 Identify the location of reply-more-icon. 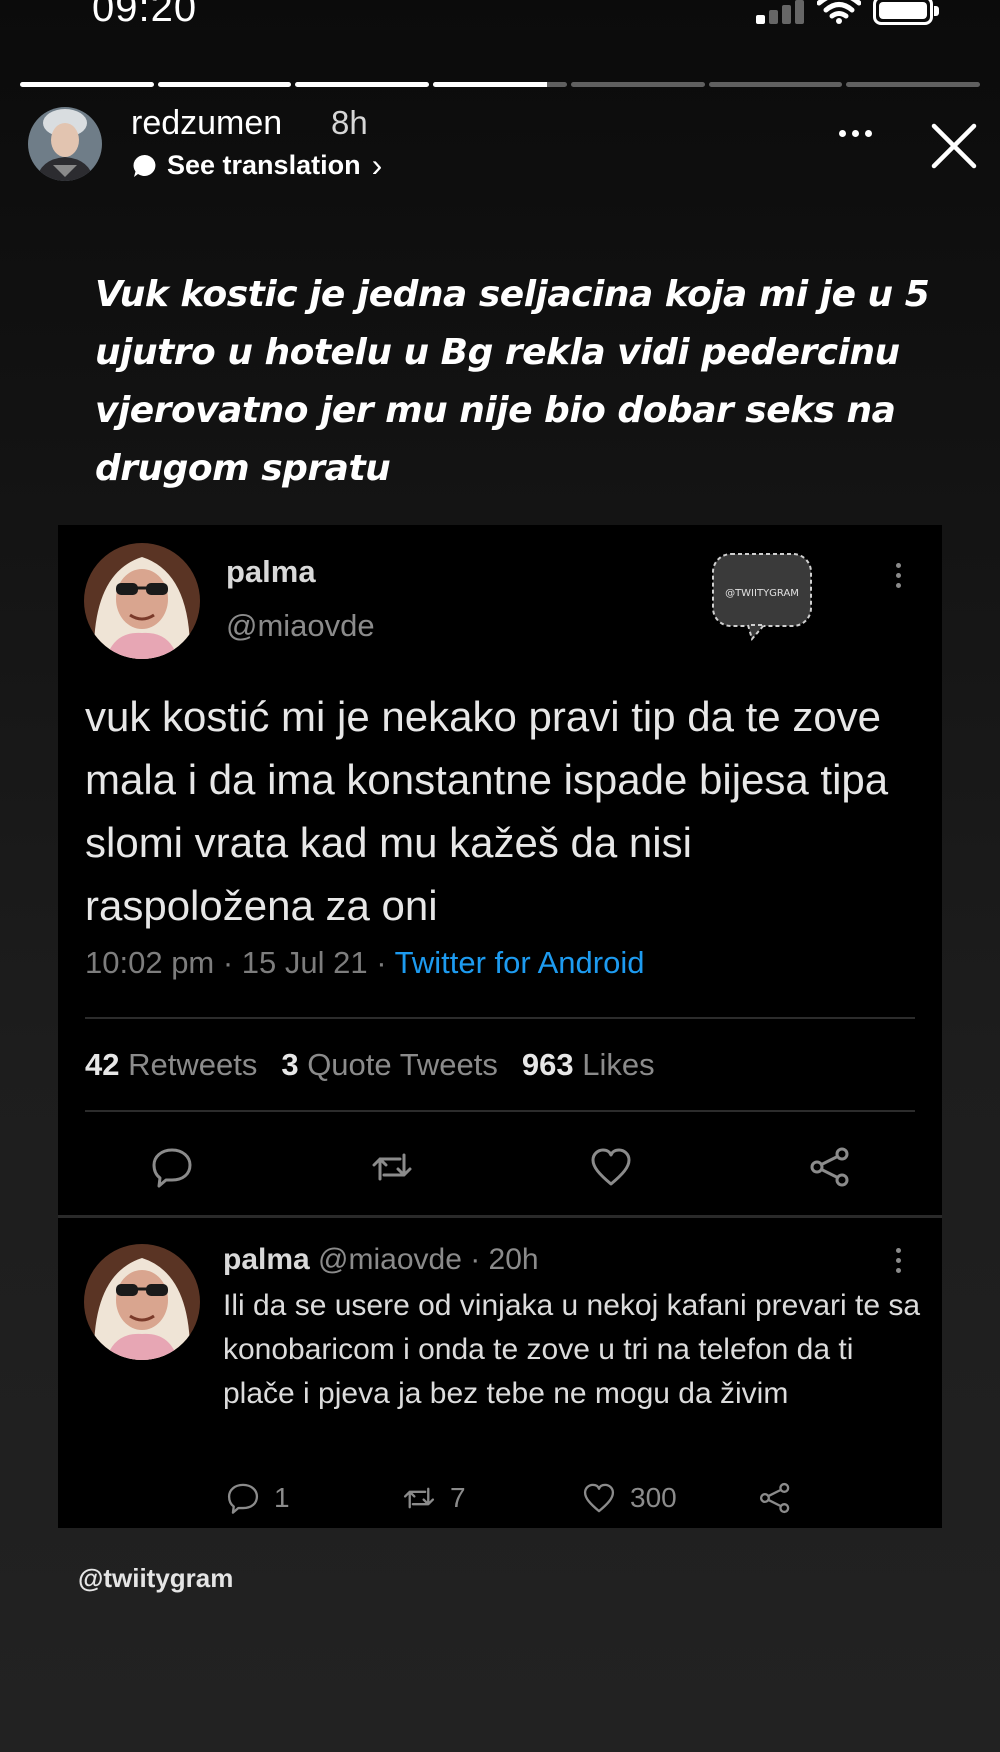
(898, 1260).